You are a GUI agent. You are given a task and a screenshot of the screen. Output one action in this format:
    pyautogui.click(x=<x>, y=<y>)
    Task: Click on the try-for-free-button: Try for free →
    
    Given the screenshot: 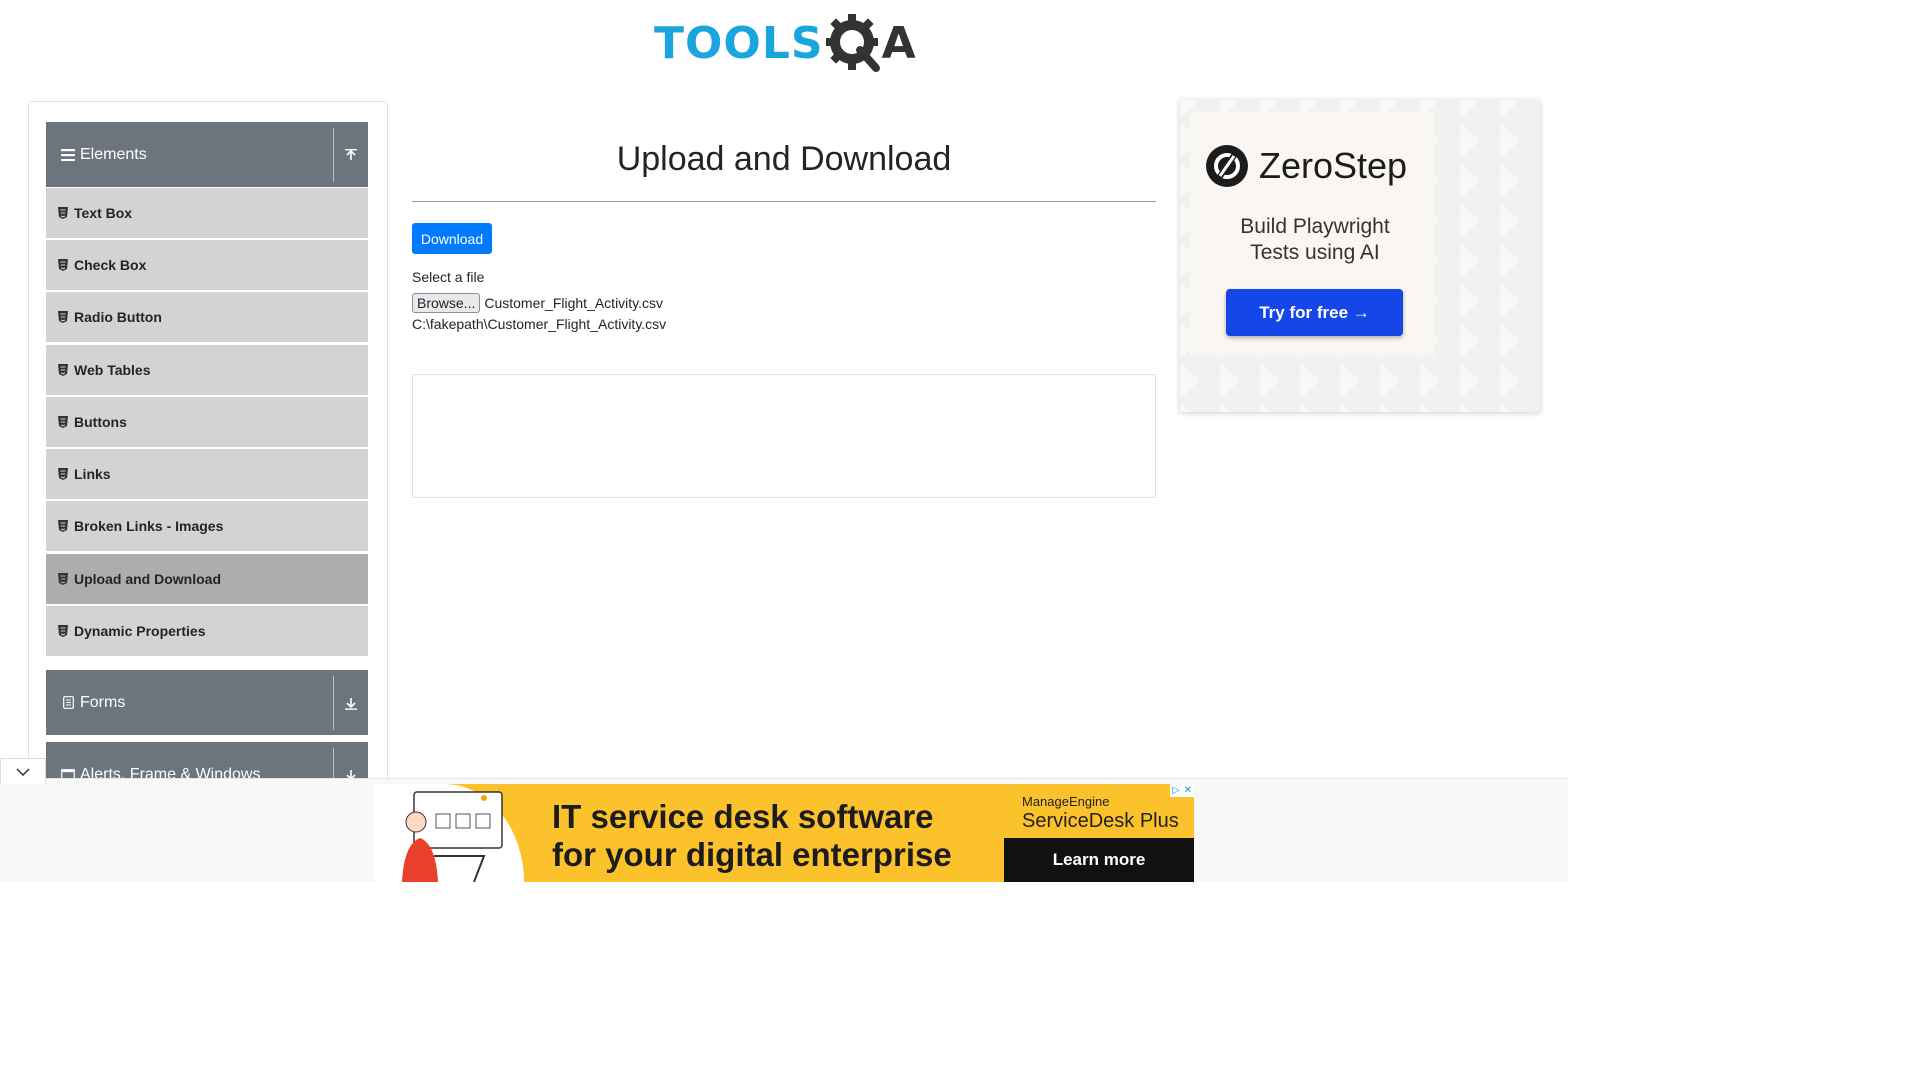 What is the action you would take?
    pyautogui.click(x=1314, y=312)
    